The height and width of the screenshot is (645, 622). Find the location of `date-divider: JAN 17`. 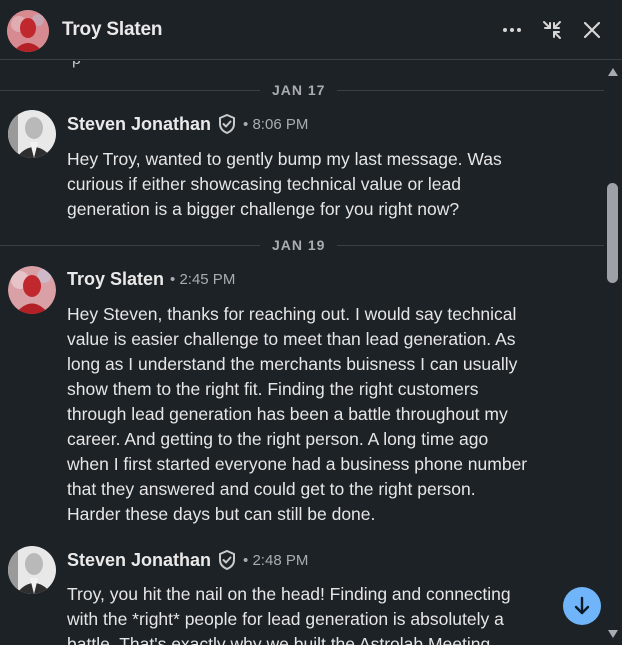

date-divider: JAN 17 is located at coordinates (299, 90).